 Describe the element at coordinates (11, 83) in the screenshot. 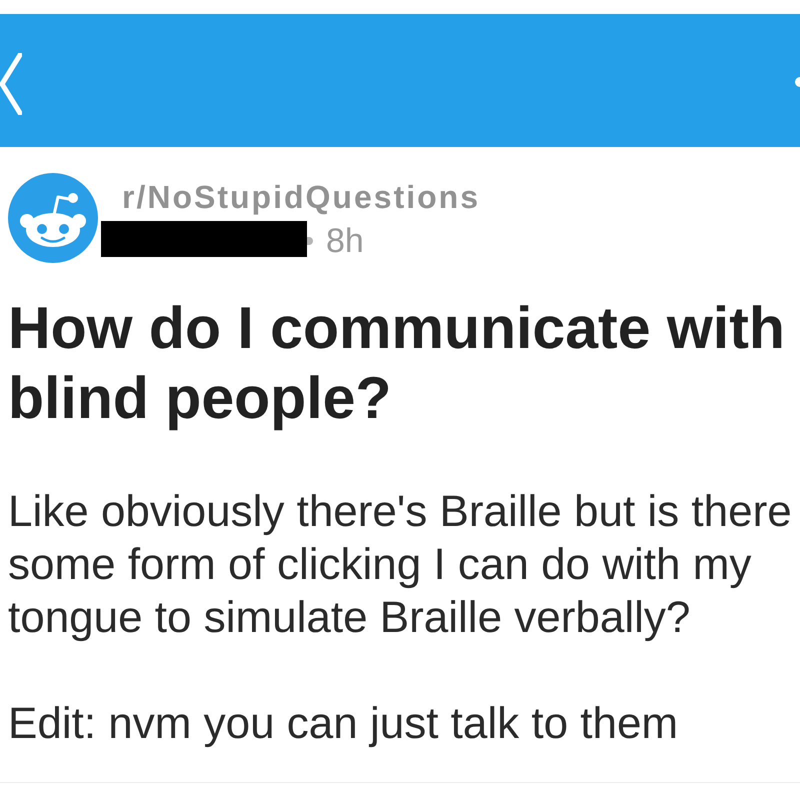

I see `chevron-left-icon` at that location.